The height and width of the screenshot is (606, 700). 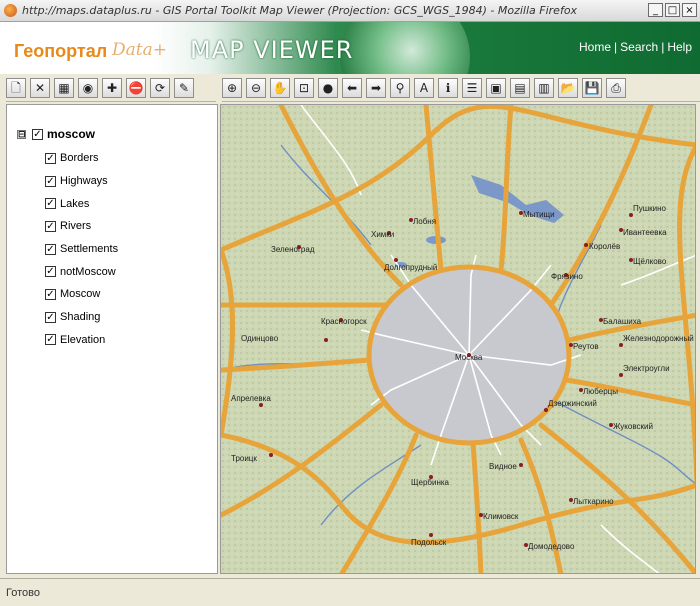 What do you see at coordinates (639, 47) in the screenshot?
I see `search-link: Search` at bounding box center [639, 47].